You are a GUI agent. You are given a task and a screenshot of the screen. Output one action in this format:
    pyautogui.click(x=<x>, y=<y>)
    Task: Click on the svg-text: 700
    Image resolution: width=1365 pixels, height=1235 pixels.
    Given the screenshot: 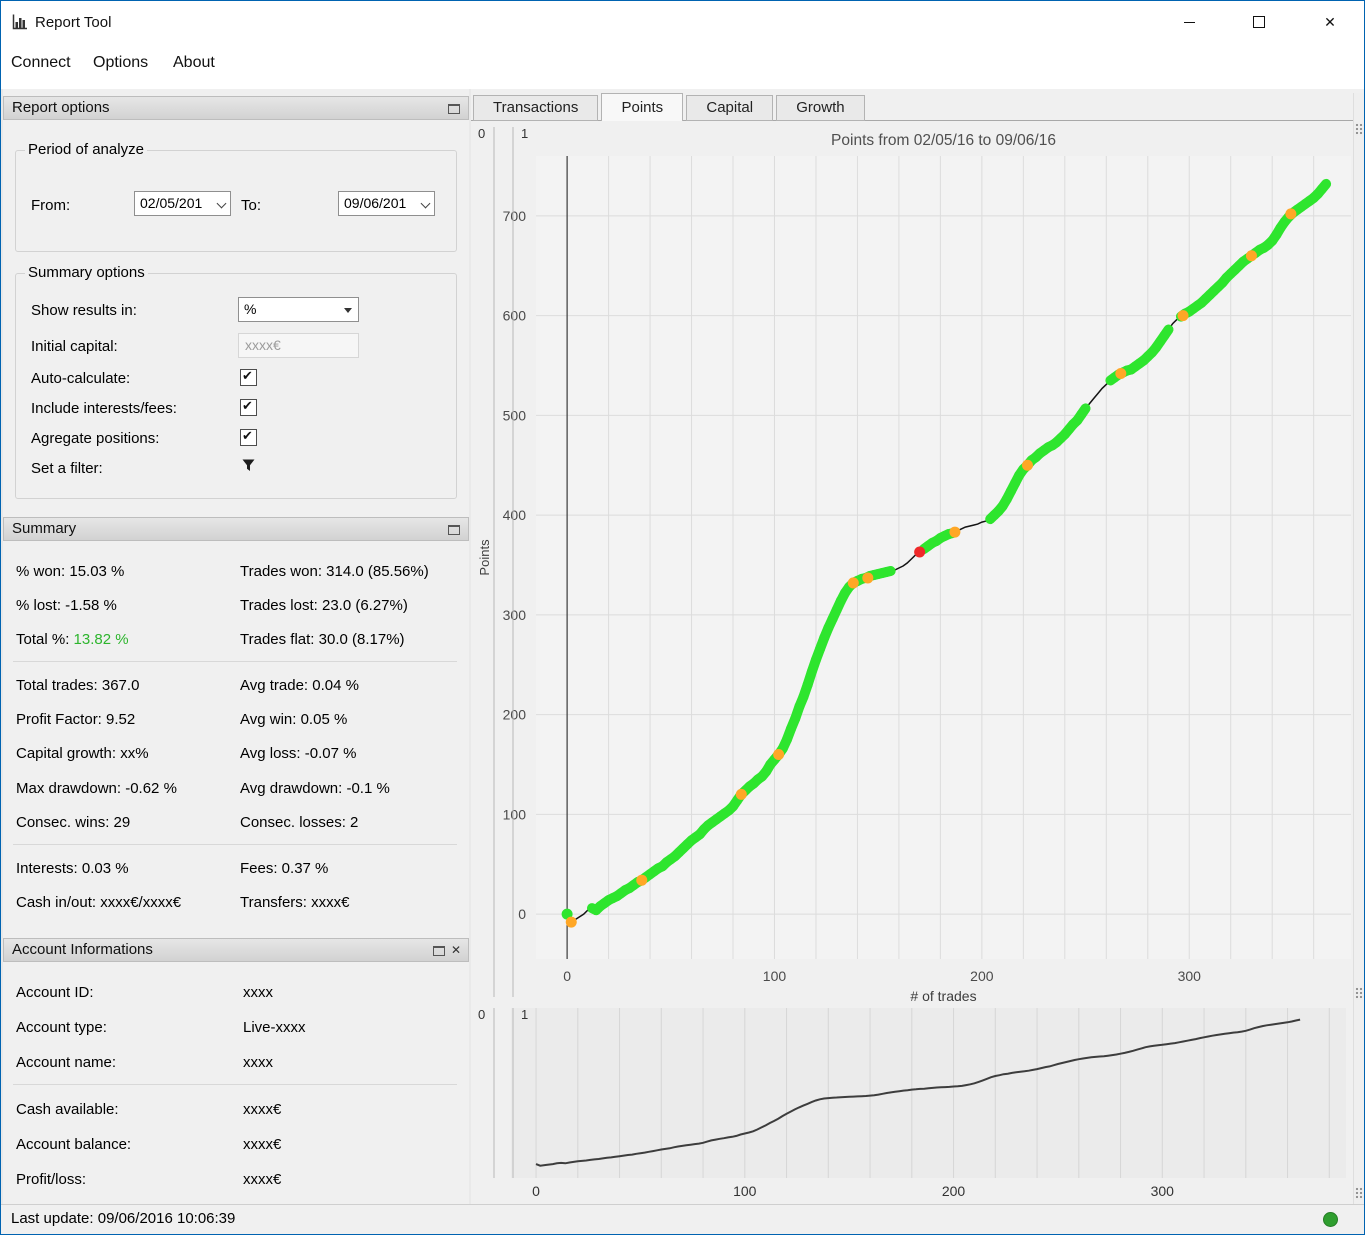 What is the action you would take?
    pyautogui.click(x=515, y=216)
    